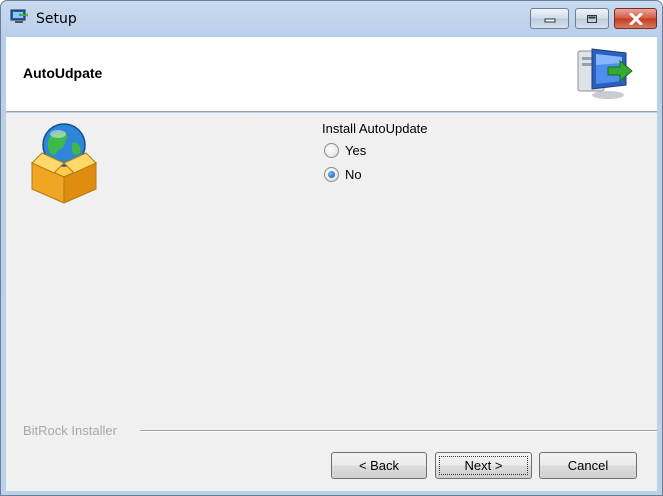 The height and width of the screenshot is (496, 663). Describe the element at coordinates (353, 174) in the screenshot. I see `radio-no-label: No` at that location.